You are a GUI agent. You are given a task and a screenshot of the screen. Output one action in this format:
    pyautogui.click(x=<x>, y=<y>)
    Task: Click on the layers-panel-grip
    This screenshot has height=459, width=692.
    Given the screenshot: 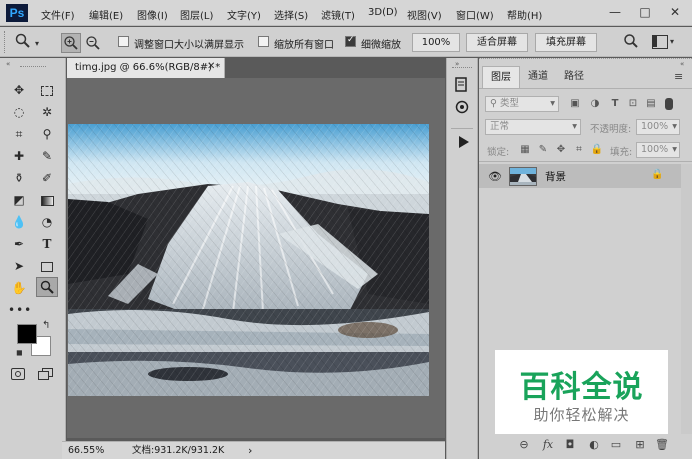 What is the action you would take?
    pyautogui.click(x=585, y=62)
    